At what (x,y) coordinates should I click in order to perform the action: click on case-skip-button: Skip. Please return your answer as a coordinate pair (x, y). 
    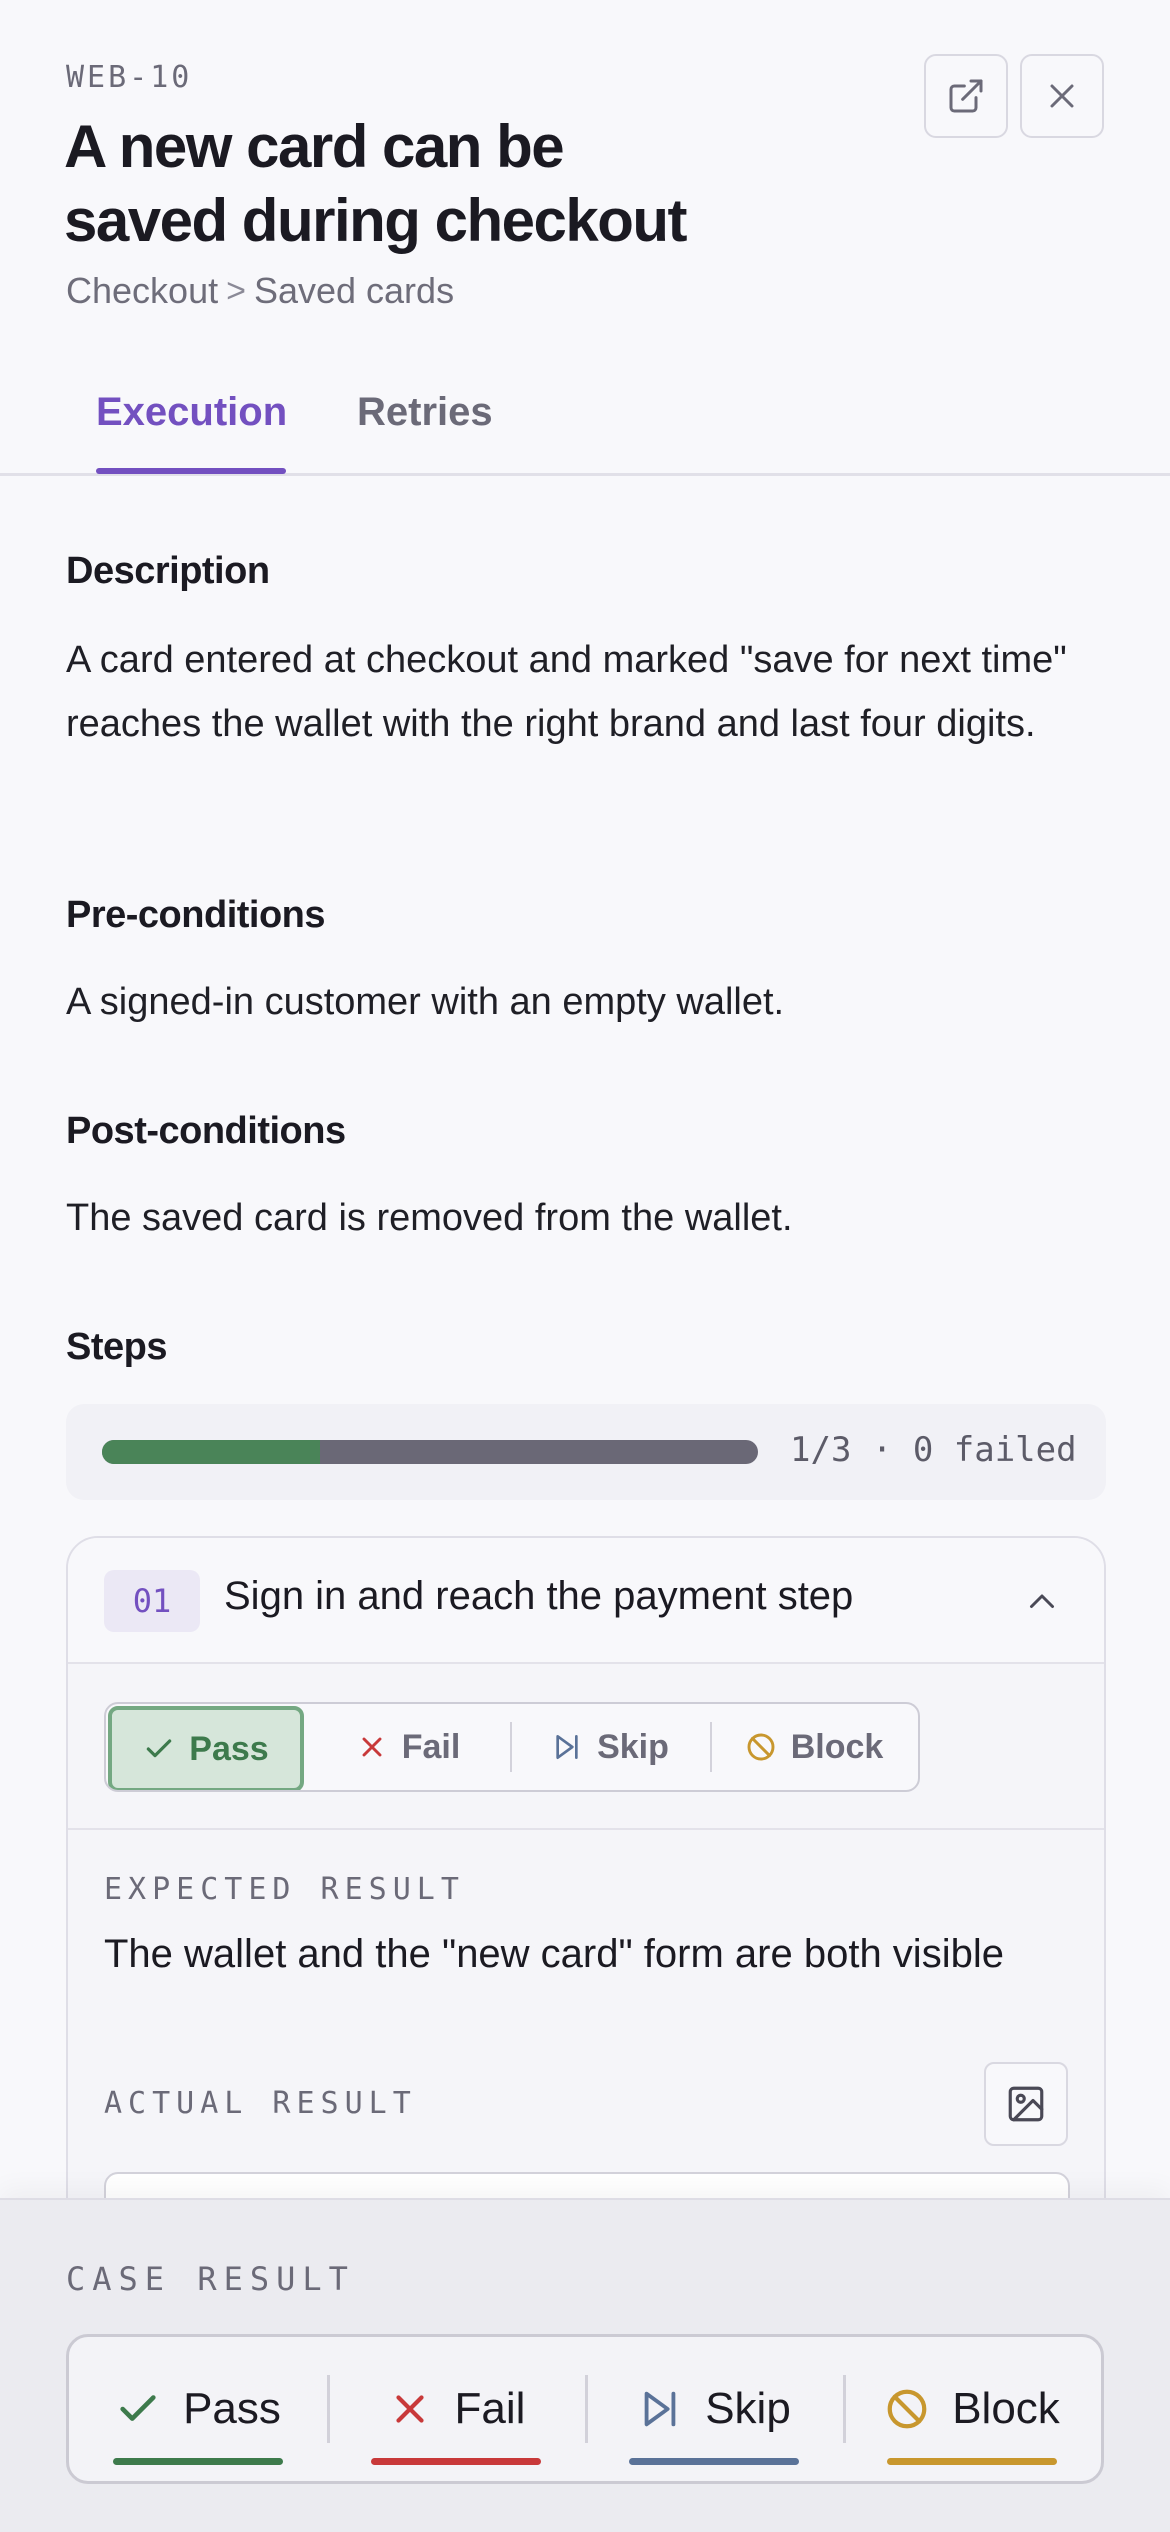
    Looking at the image, I should click on (714, 2409).